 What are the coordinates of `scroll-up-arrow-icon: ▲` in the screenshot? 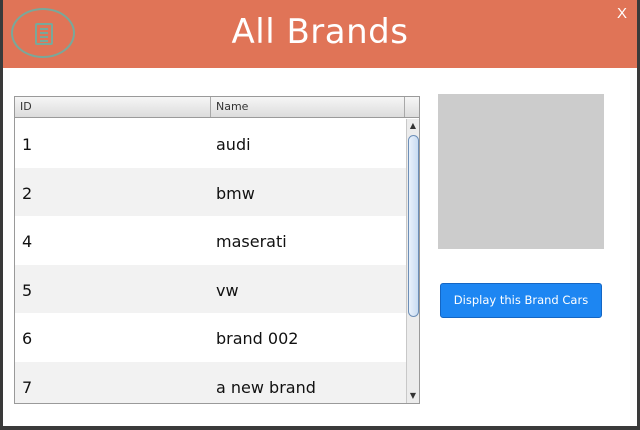 It's located at (413, 126).